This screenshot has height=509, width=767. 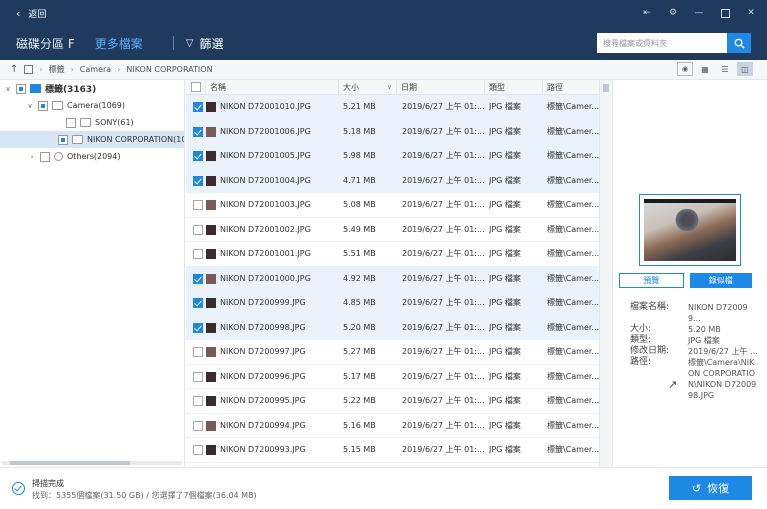 I want to click on breadcrumb-item: NIKON CORPORATION, so click(x=169, y=69).